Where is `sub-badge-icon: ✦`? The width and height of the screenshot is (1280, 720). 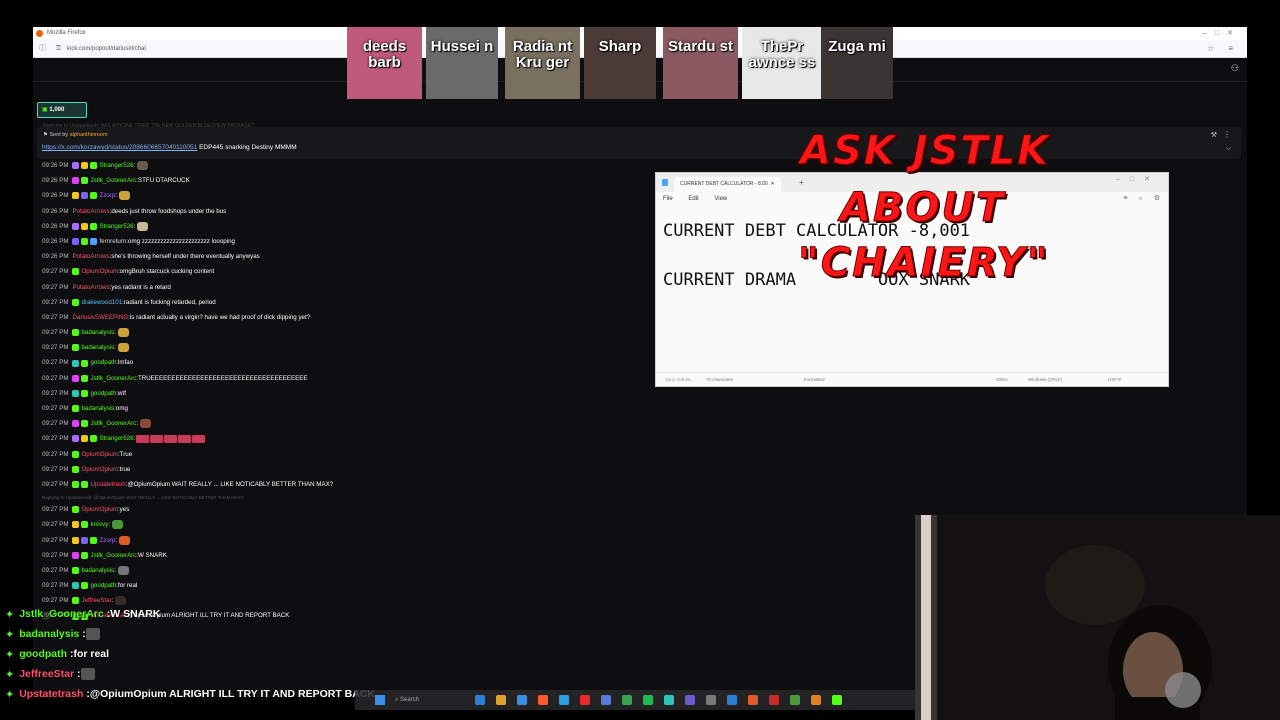
sub-badge-icon: ✦ is located at coordinates (10, 614).